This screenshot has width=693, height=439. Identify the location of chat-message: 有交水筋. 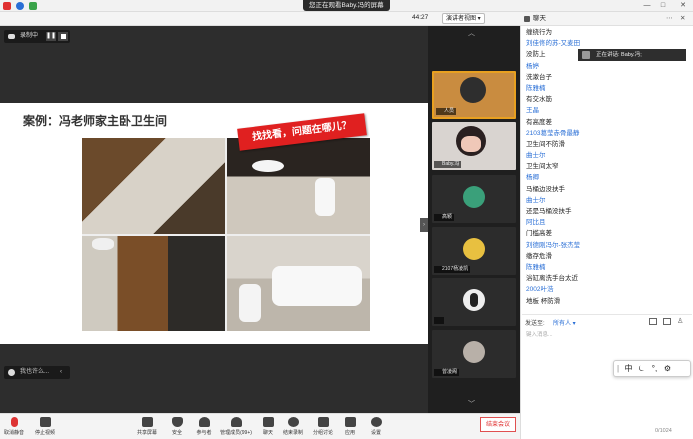
(539, 100).